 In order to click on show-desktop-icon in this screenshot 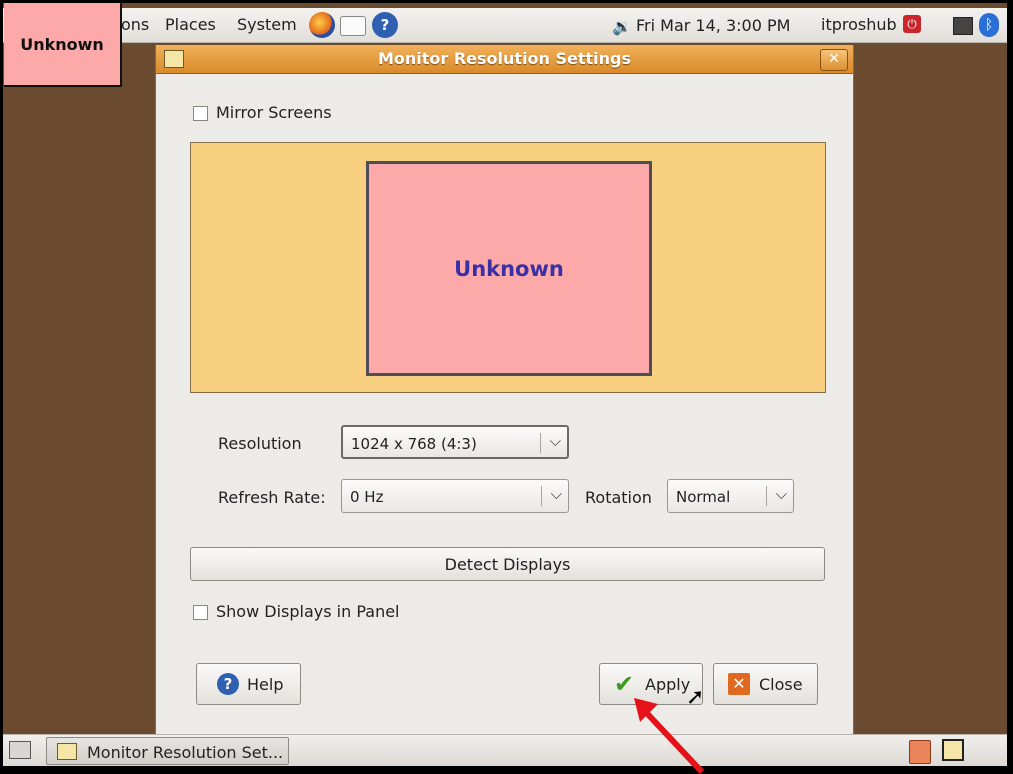, I will do `click(20, 750)`.